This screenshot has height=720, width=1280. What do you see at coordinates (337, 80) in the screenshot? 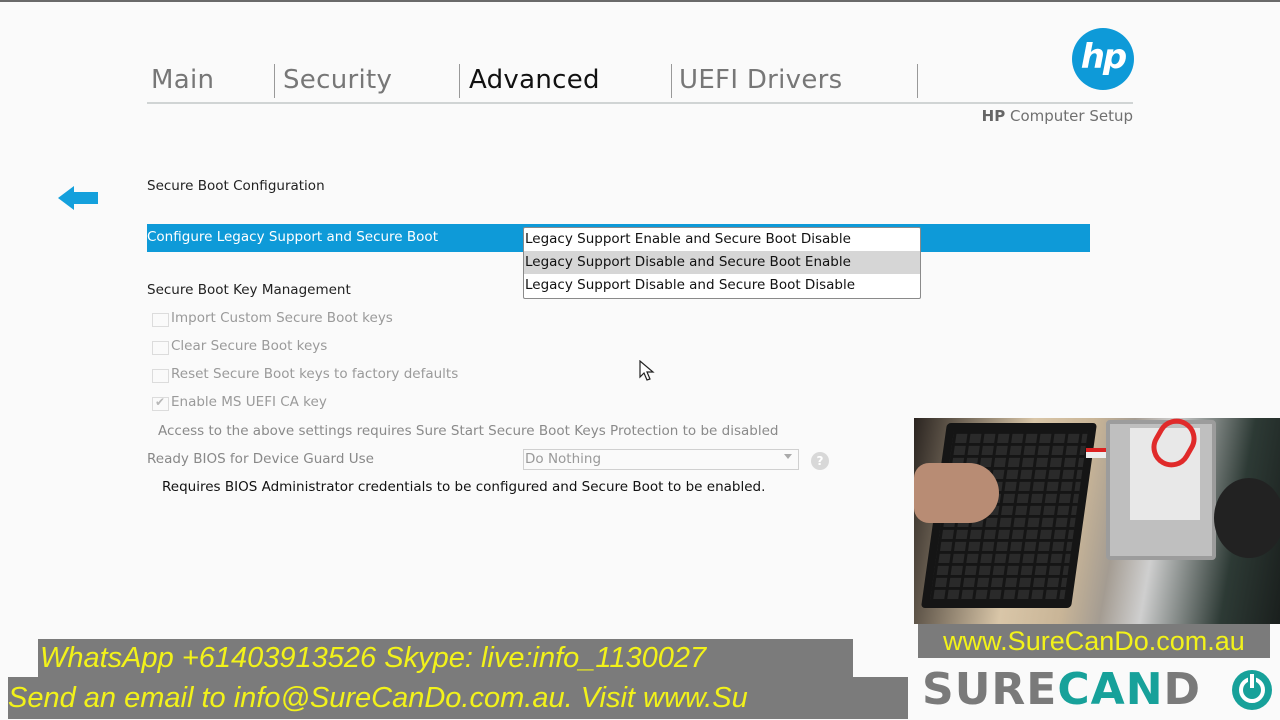
I see `tab-security: Security` at bounding box center [337, 80].